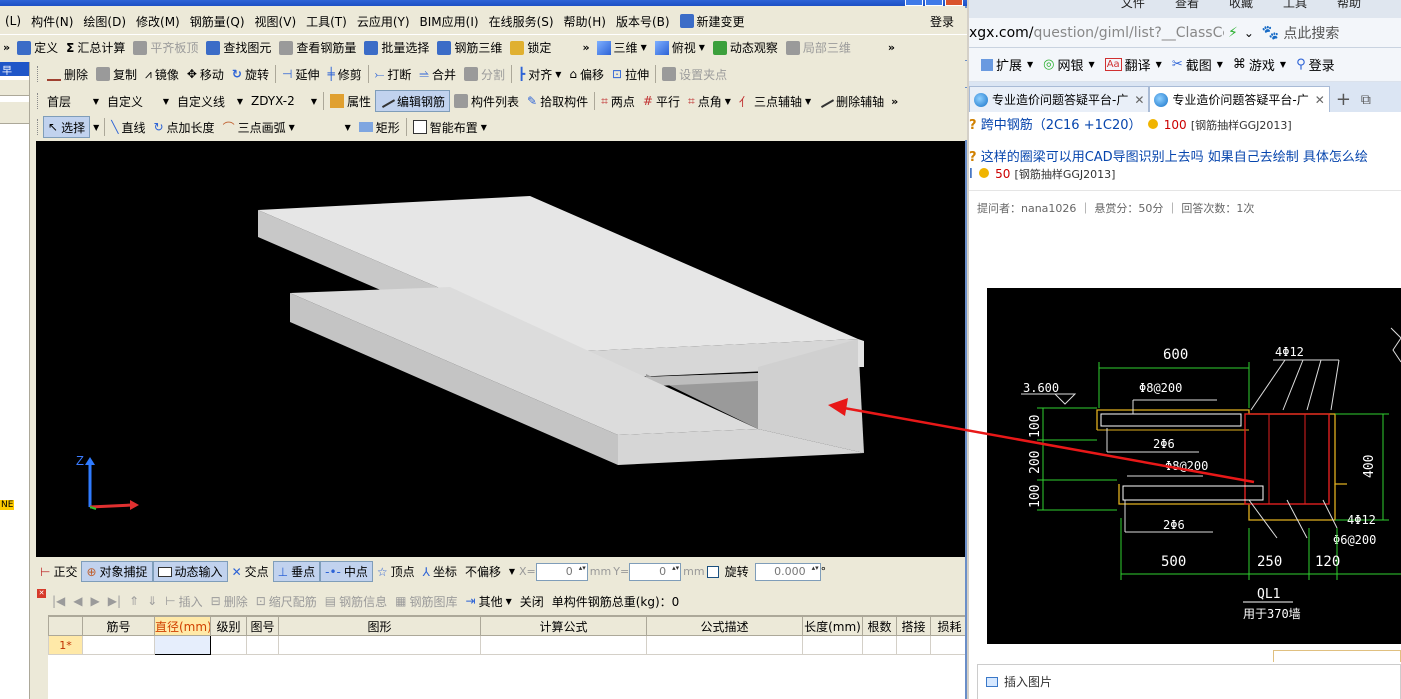 The height and width of the screenshot is (699, 1401). What do you see at coordinates (344, 74) in the screenshot?
I see `trim-button: ╪ 修剪` at bounding box center [344, 74].